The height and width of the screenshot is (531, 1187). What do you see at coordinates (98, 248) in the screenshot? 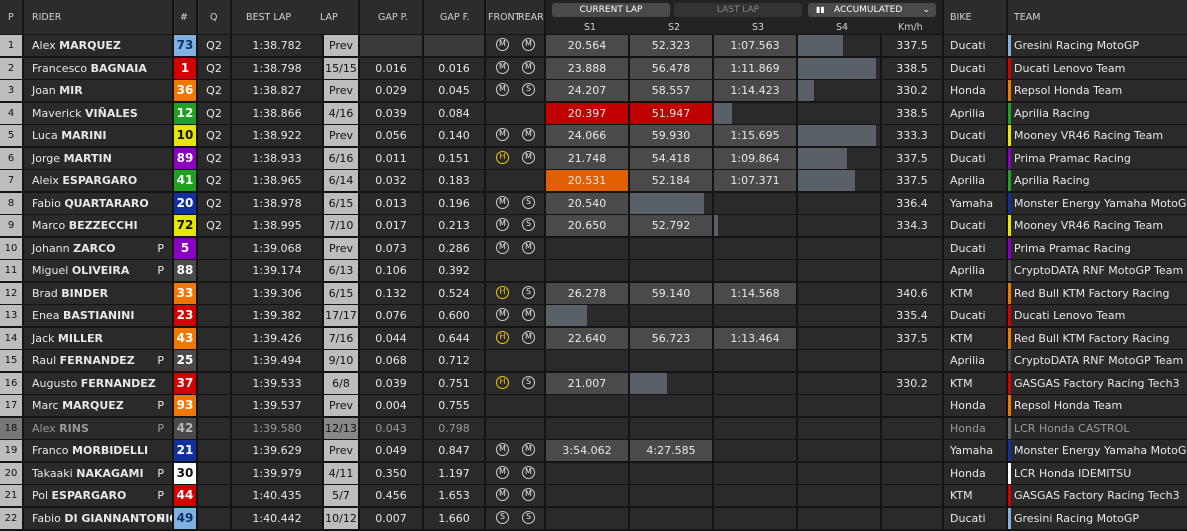
I see `rider-cell: Johann ZARCO P` at bounding box center [98, 248].